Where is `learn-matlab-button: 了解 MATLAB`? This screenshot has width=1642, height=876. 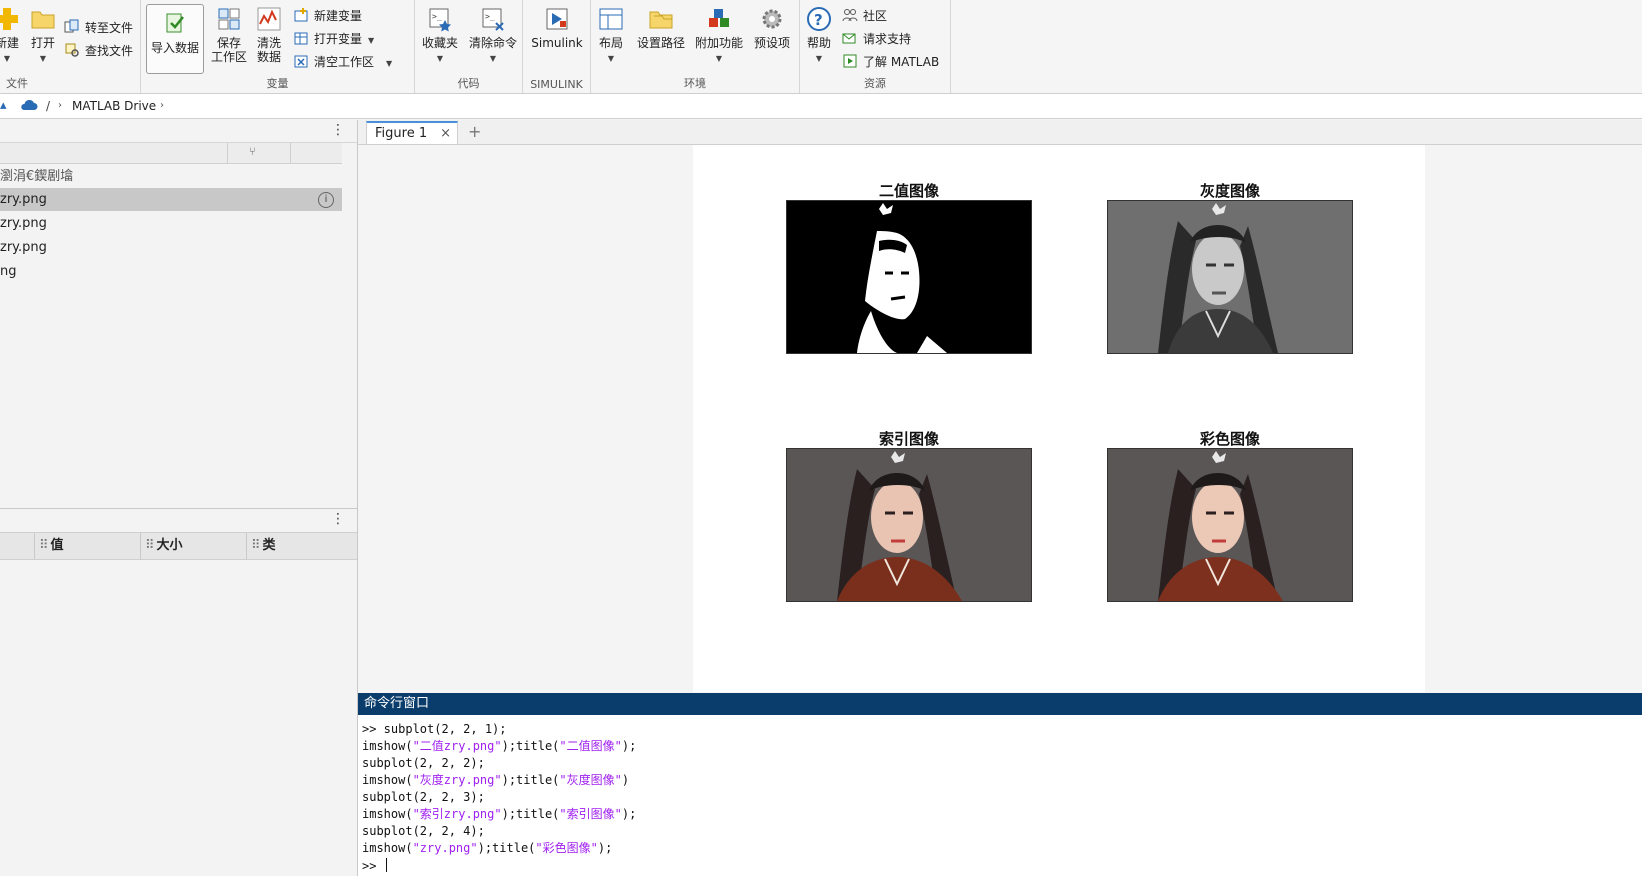
learn-matlab-button: 了解 MATLAB is located at coordinates (890, 62).